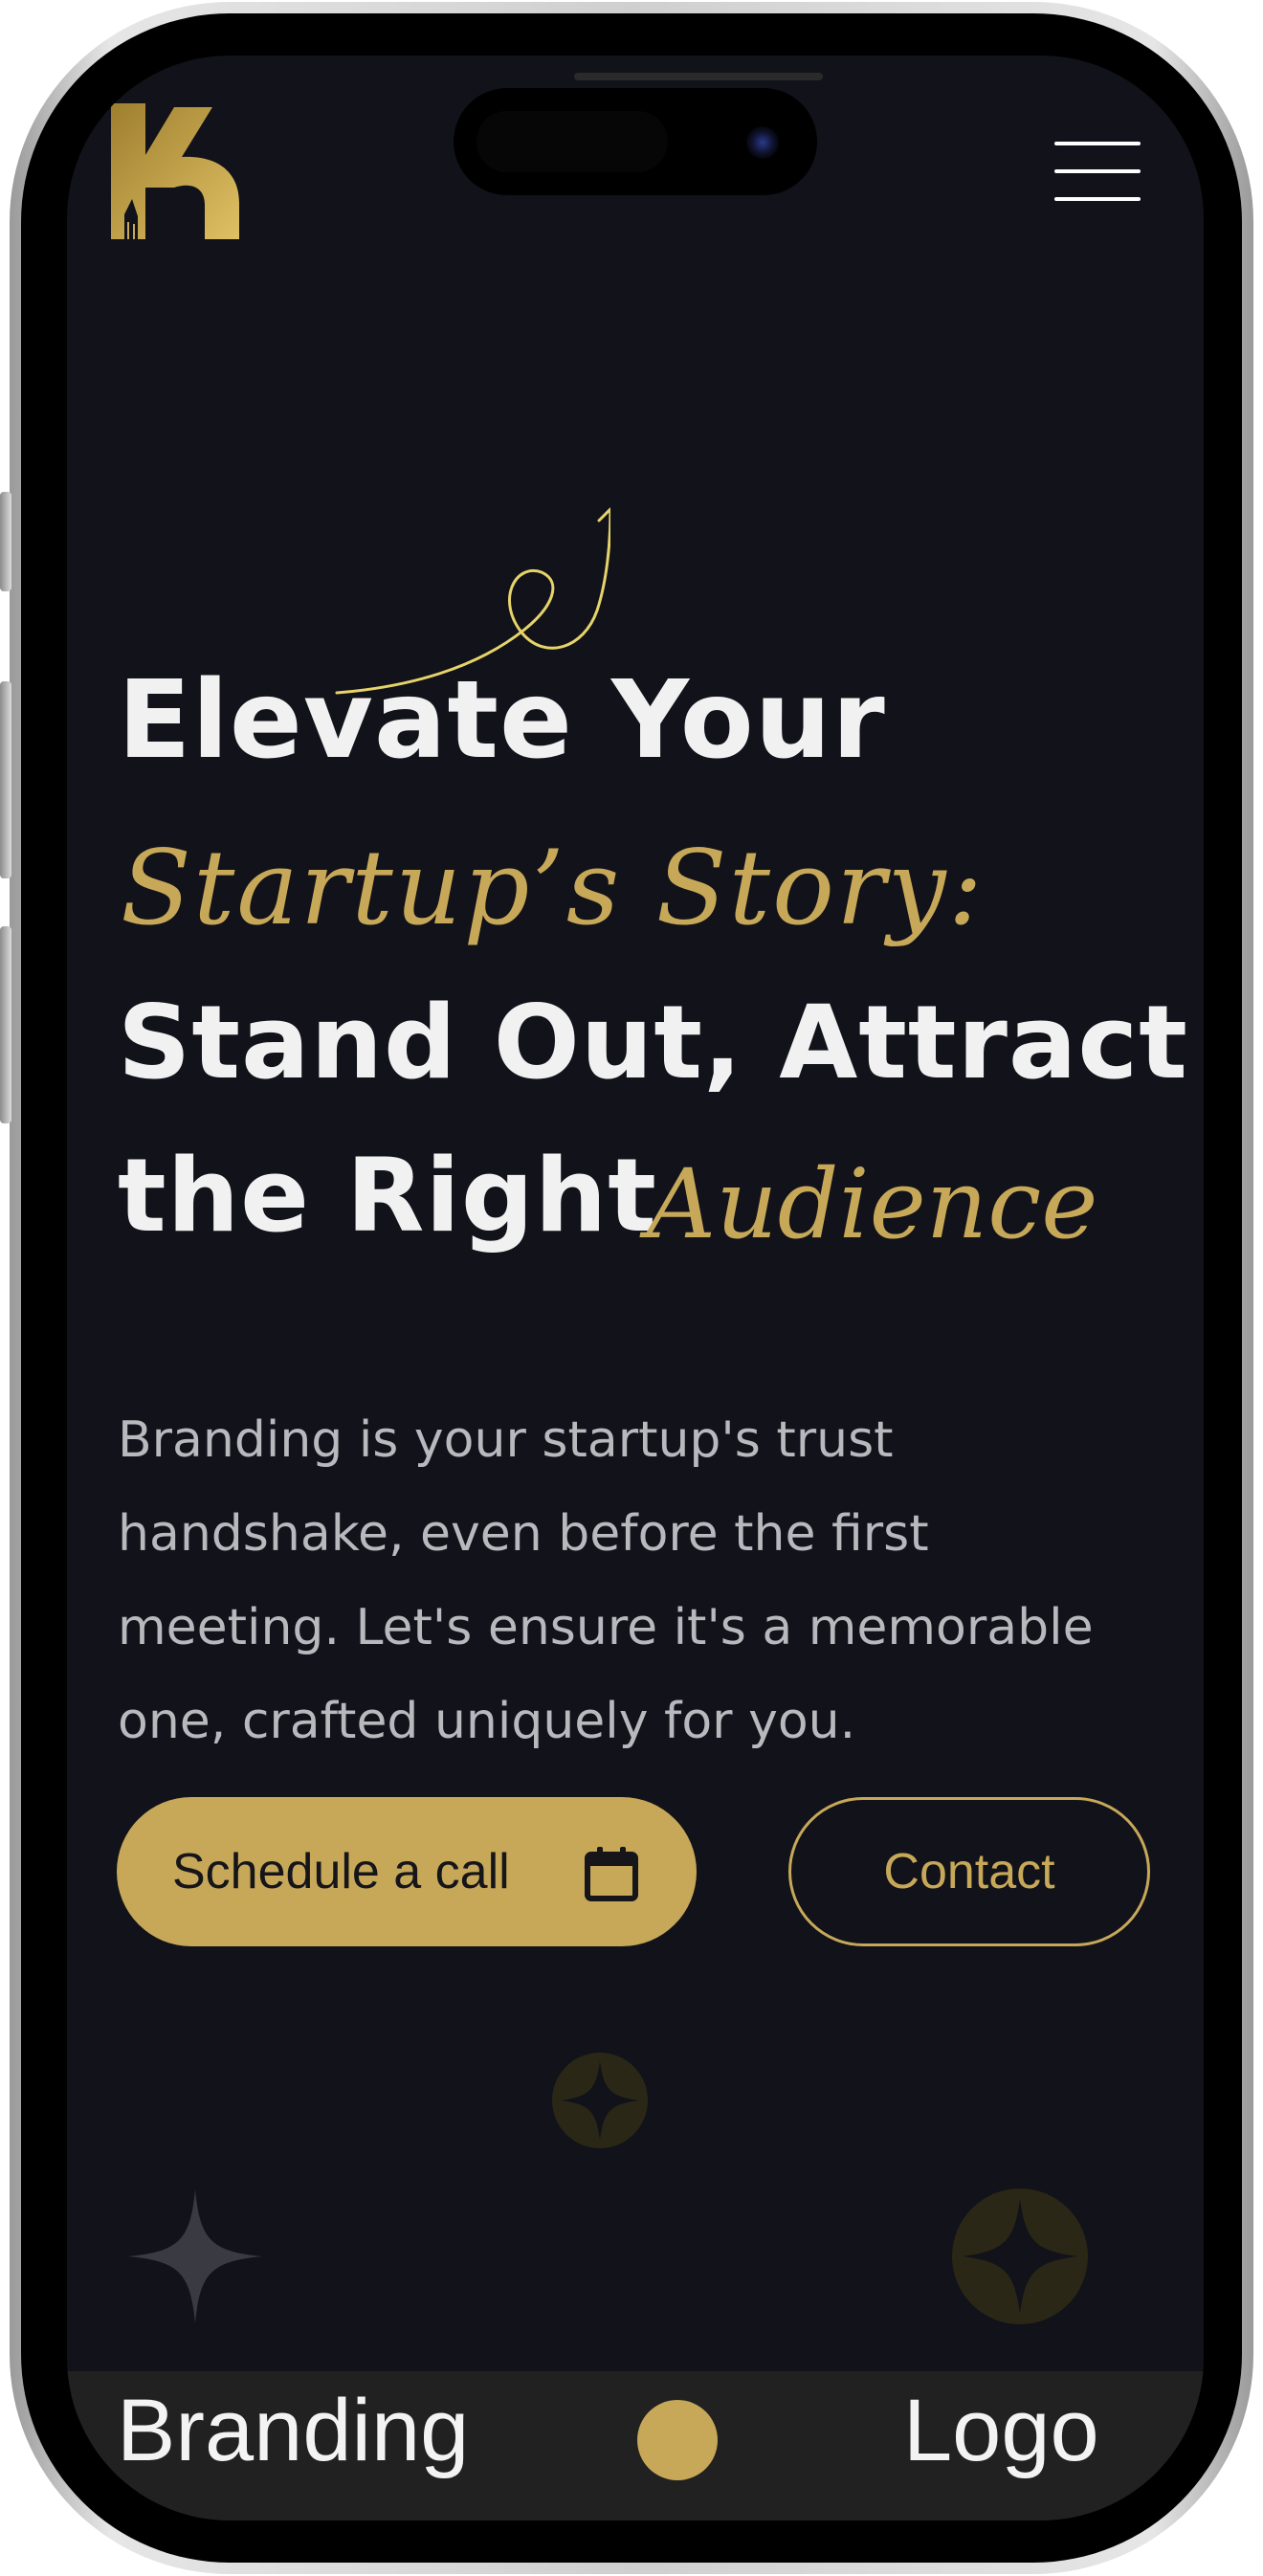  Describe the element at coordinates (762, 142) in the screenshot. I see `front-camera` at that location.